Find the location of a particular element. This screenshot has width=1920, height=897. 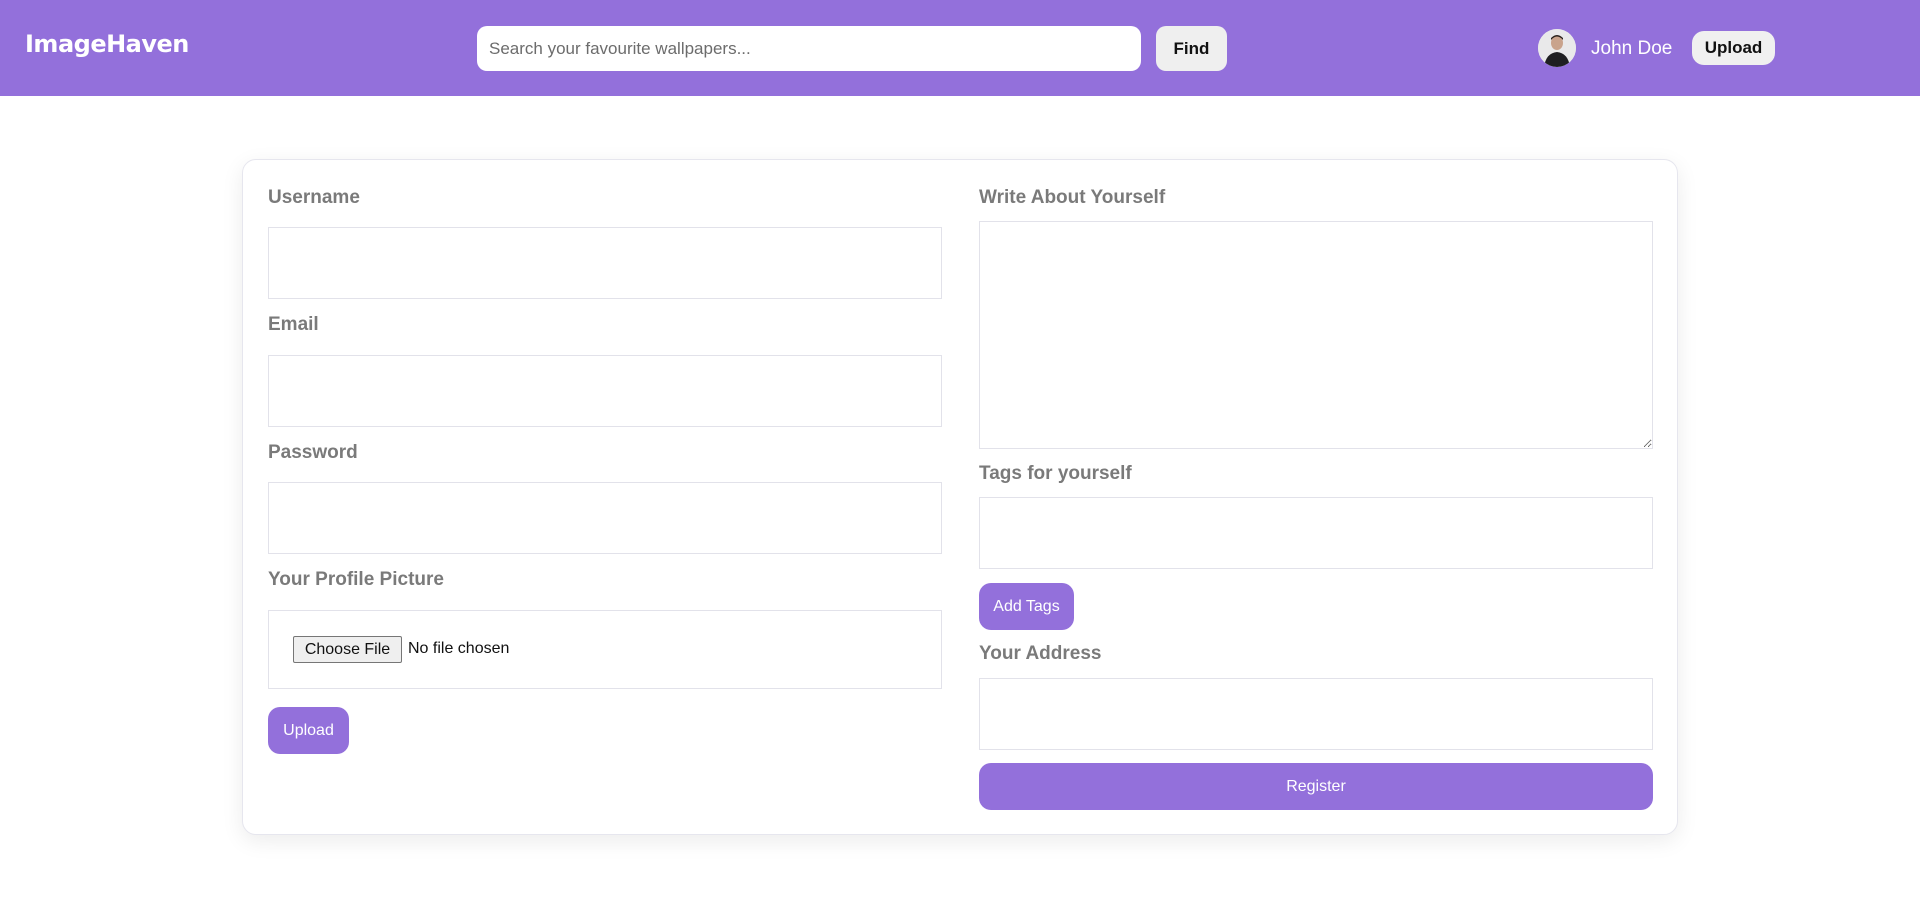

user-name: John Doe is located at coordinates (1631, 49).